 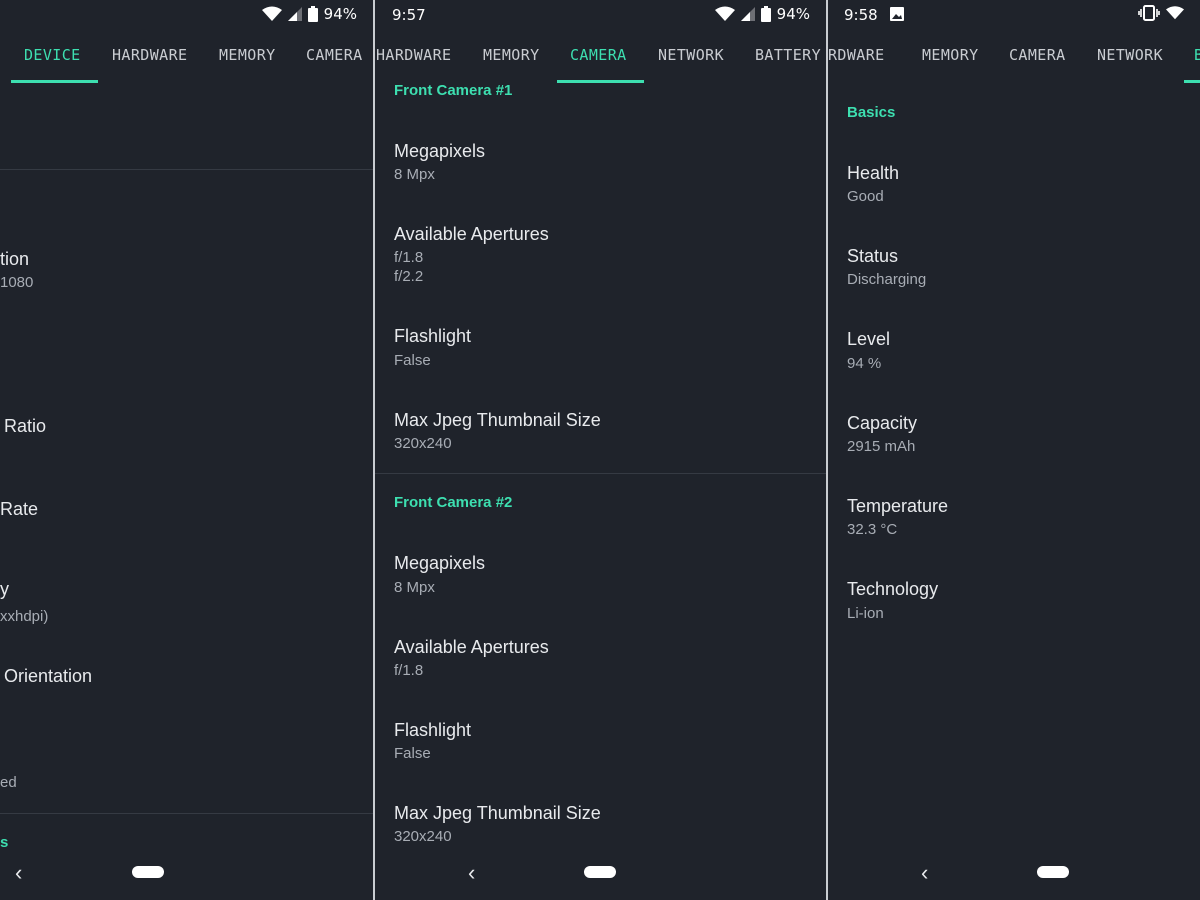 What do you see at coordinates (788, 55) in the screenshot?
I see `tab-battery: BATTERY` at bounding box center [788, 55].